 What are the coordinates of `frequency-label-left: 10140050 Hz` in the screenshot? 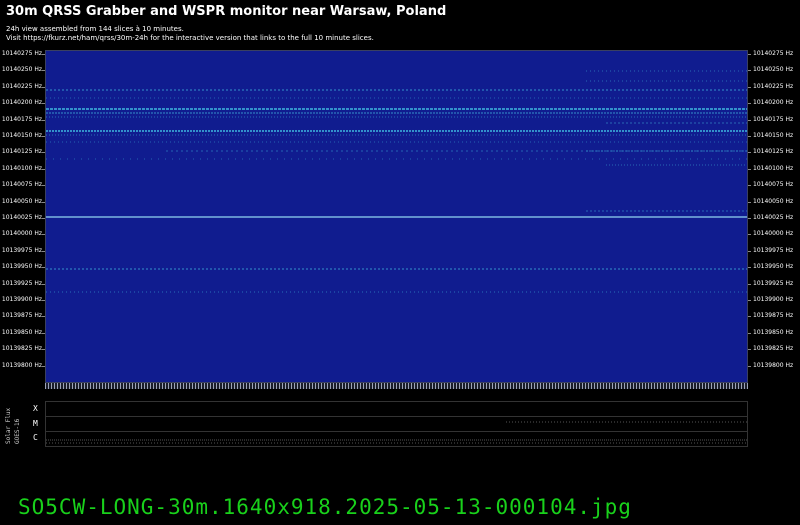 It's located at (21, 201).